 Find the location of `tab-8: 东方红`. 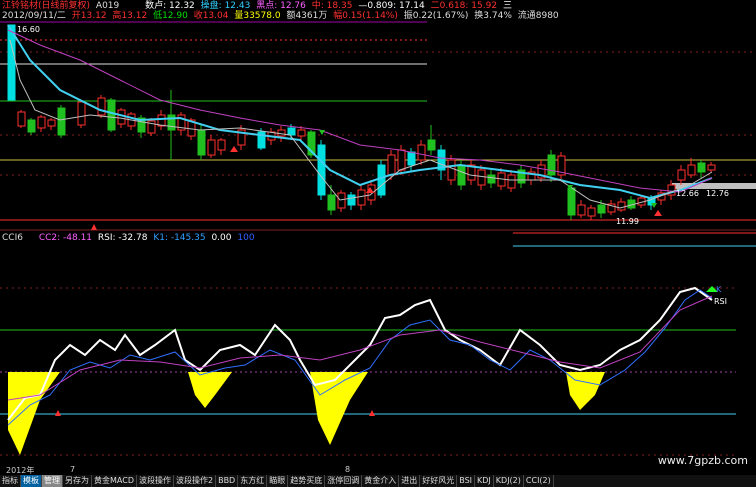

tab-8: 东方红 is located at coordinates (253, 481).